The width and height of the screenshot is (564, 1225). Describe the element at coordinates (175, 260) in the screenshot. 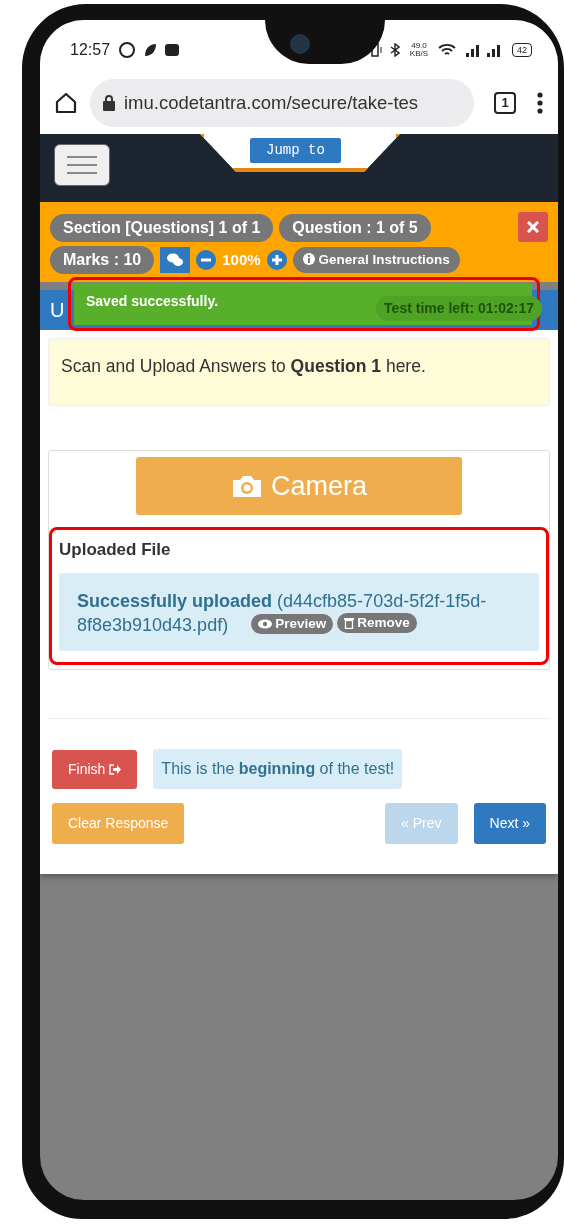

I see `comment-button` at that location.